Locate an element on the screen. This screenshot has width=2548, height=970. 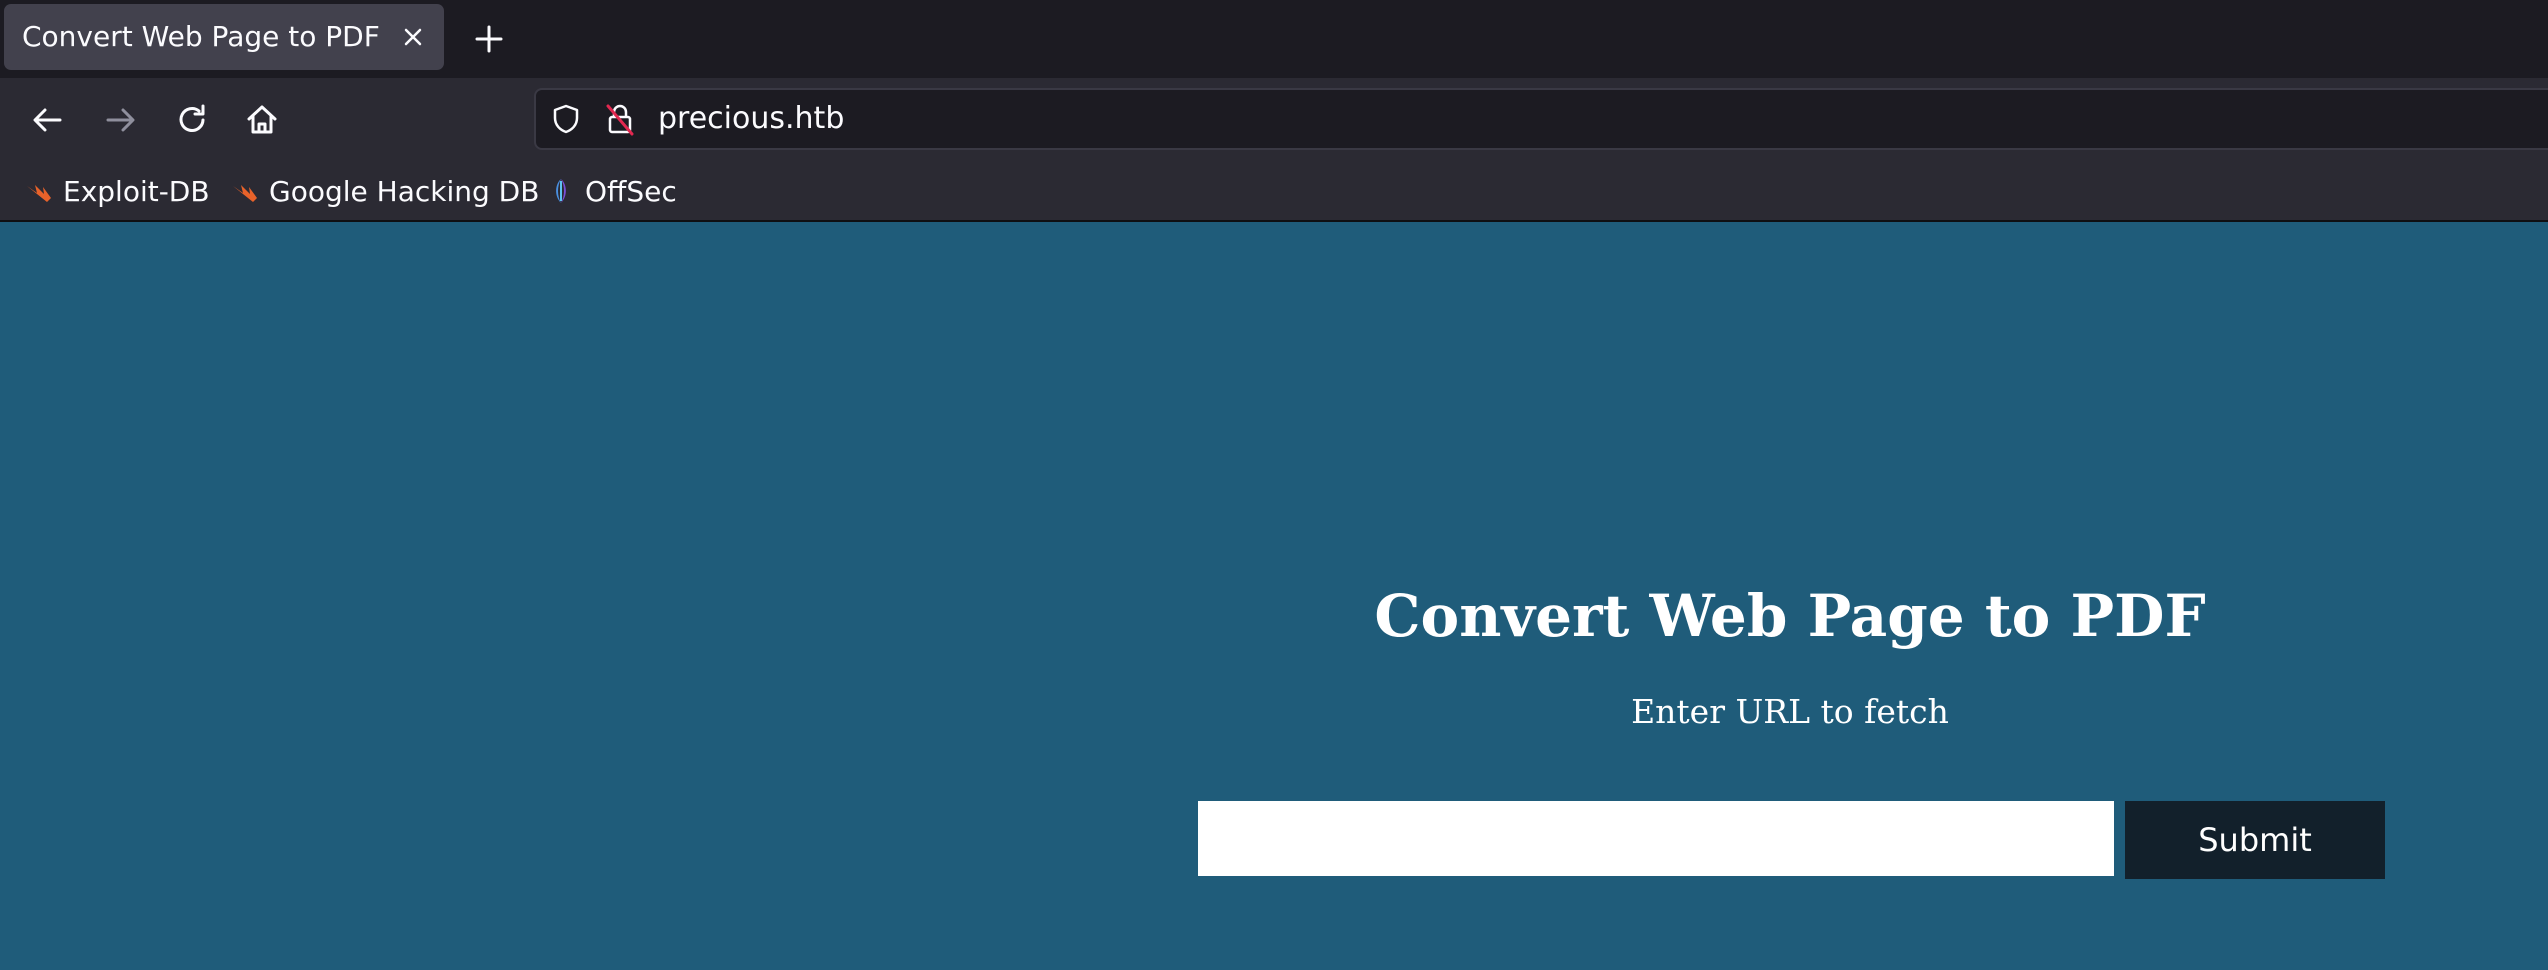
arrow-right-icon is located at coordinates (120, 120).